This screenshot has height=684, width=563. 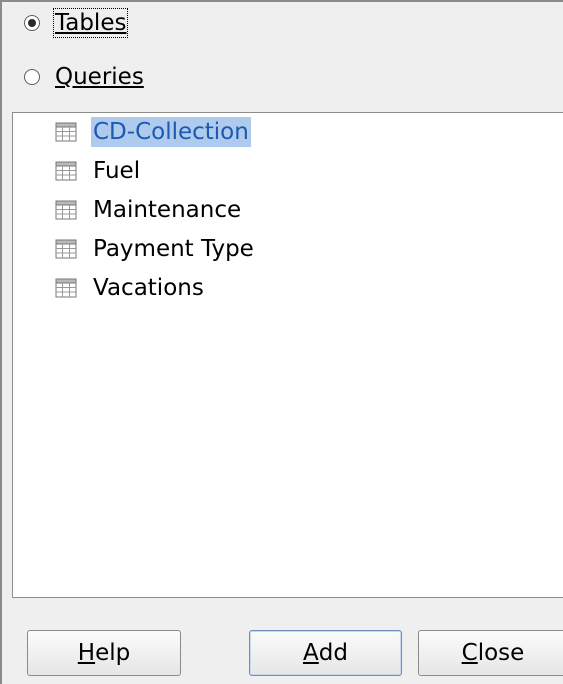 I want to click on tables-radio-label: Tables, so click(x=90, y=23).